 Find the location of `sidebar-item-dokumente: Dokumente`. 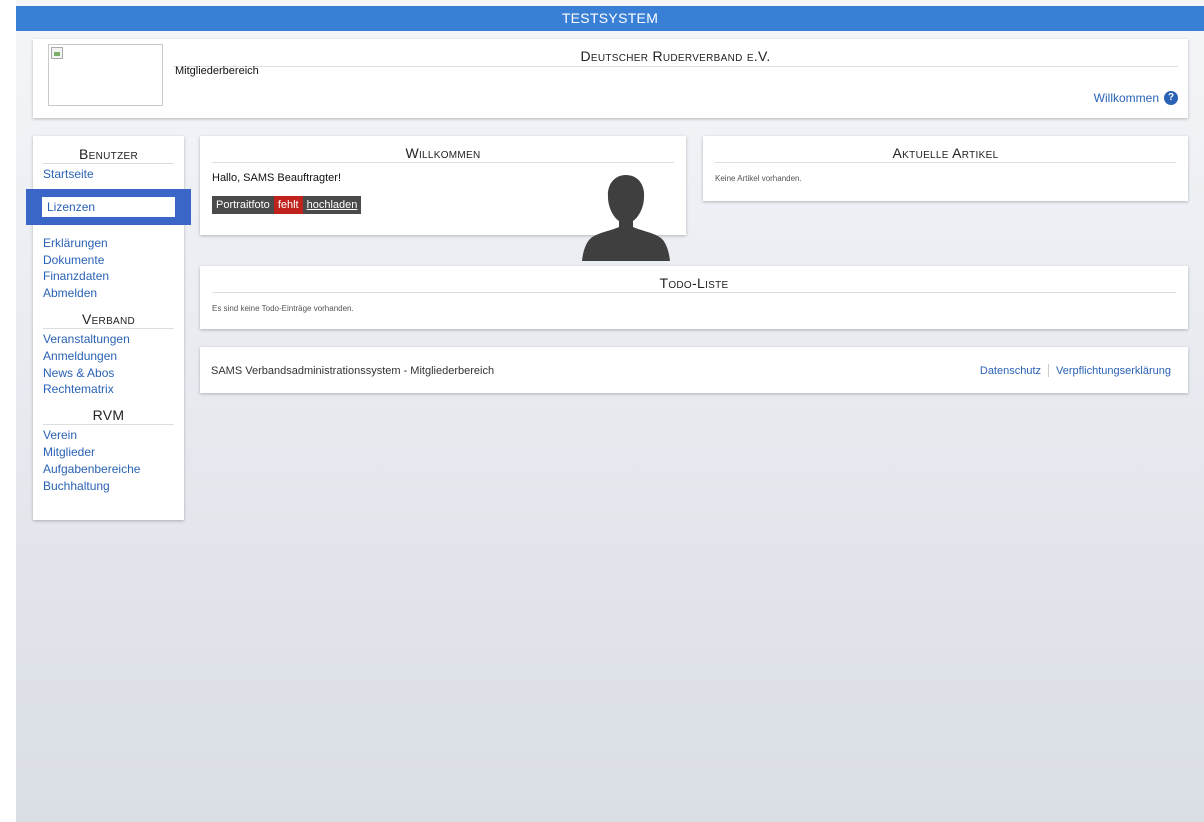

sidebar-item-dokumente: Dokumente is located at coordinates (108, 260).